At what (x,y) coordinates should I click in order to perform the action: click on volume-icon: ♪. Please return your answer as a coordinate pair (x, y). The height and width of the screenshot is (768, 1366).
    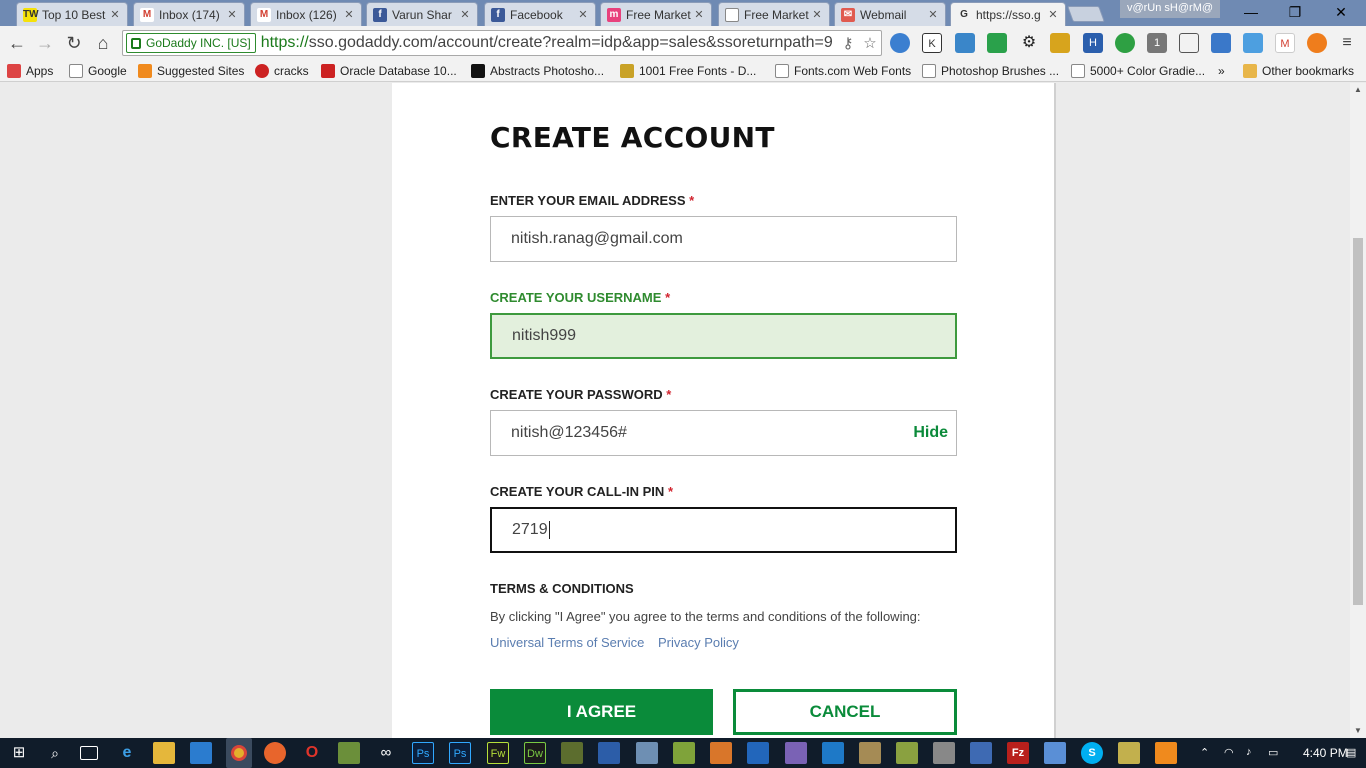
    Looking at the image, I should click on (1249, 752).